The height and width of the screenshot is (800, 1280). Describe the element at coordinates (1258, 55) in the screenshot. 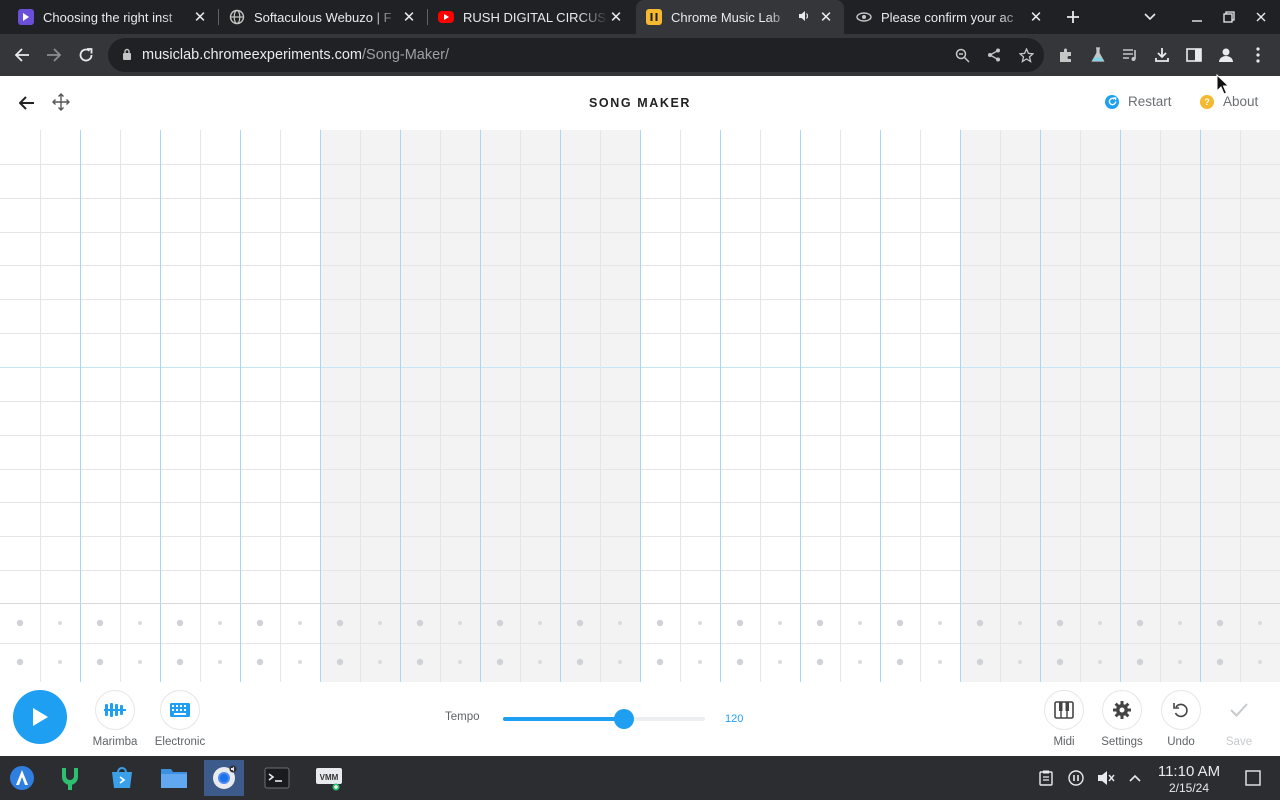

I see `browser-menu-icon` at that location.